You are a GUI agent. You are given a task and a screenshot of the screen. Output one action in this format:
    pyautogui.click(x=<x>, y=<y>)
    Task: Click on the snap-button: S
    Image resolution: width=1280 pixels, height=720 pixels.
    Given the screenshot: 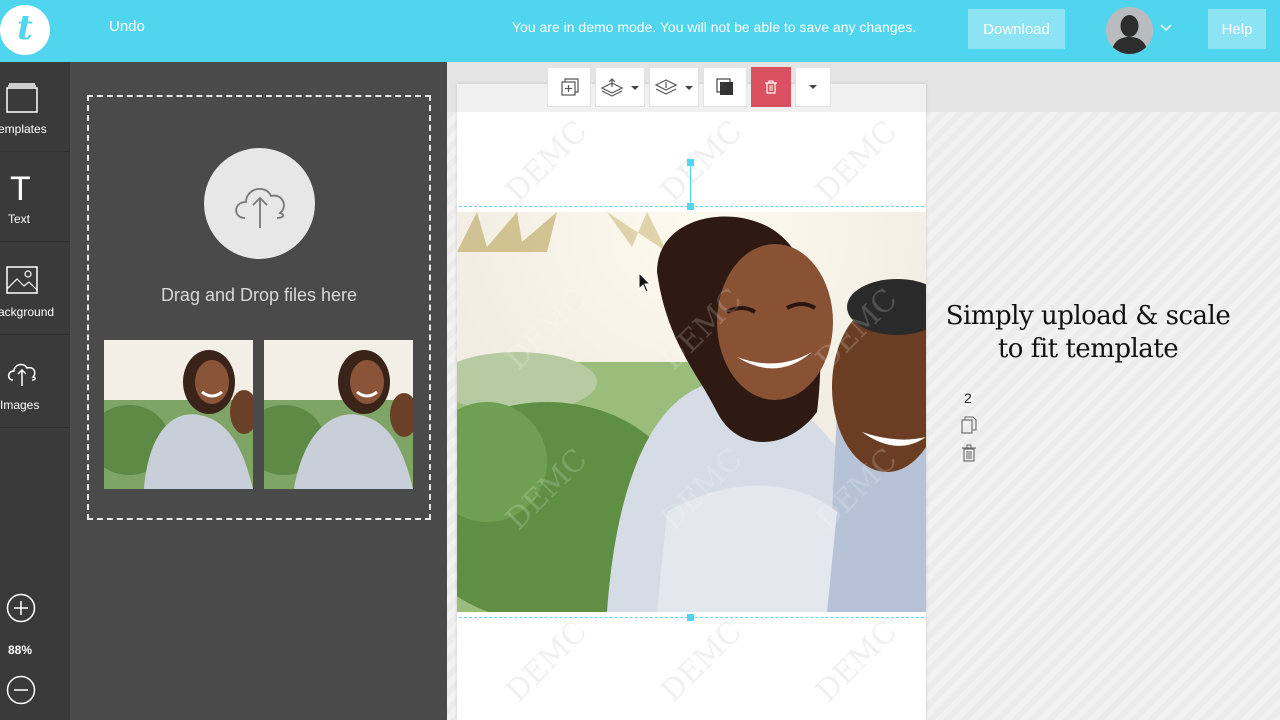 What is the action you would take?
    pyautogui.click(x=725, y=87)
    